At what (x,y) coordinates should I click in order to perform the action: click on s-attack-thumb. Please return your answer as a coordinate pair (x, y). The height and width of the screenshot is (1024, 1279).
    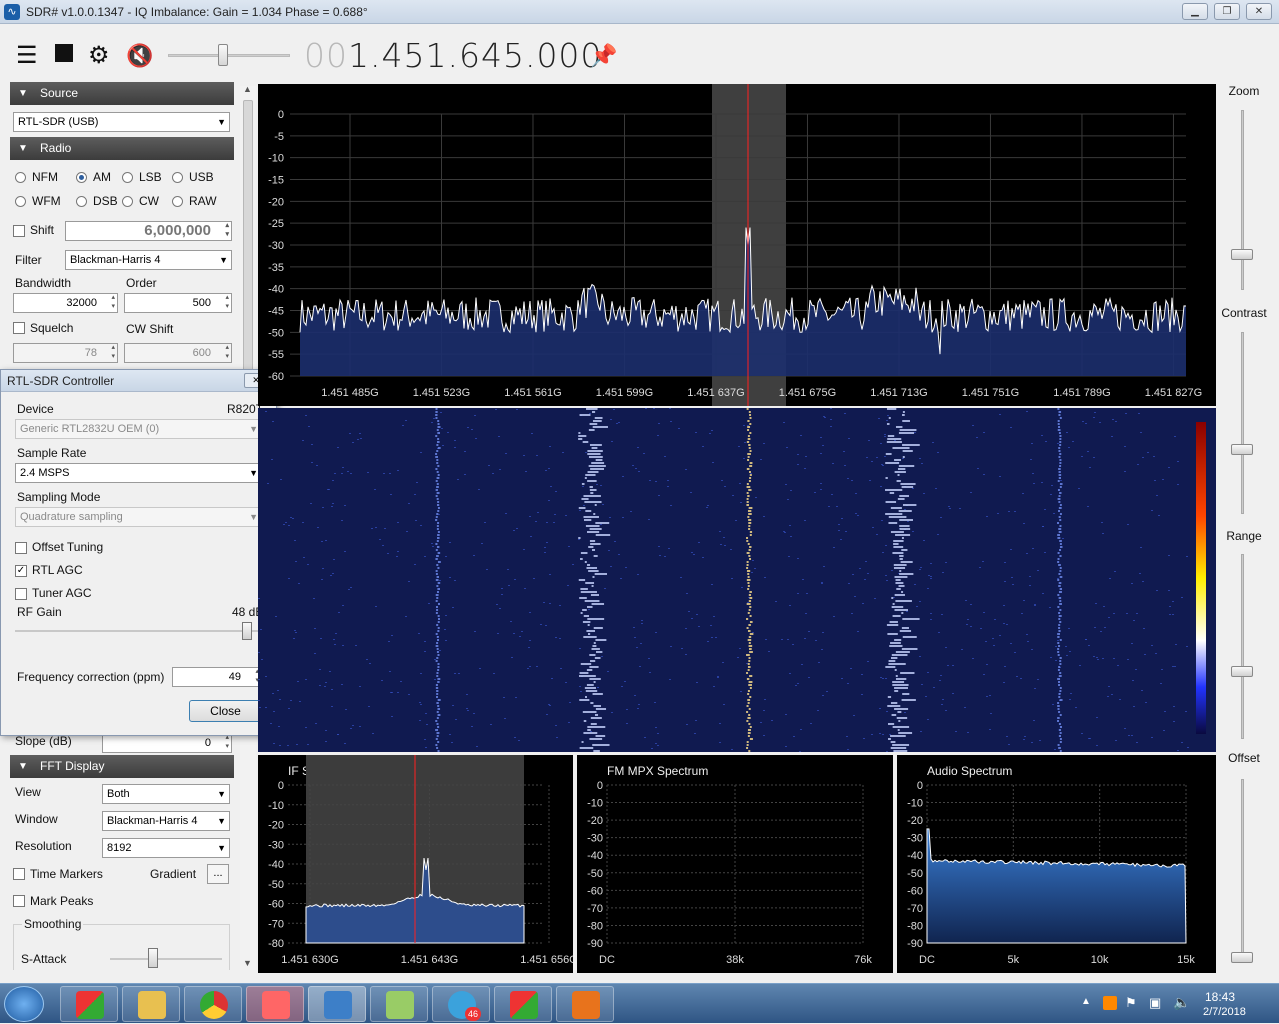
    Looking at the image, I should click on (153, 958).